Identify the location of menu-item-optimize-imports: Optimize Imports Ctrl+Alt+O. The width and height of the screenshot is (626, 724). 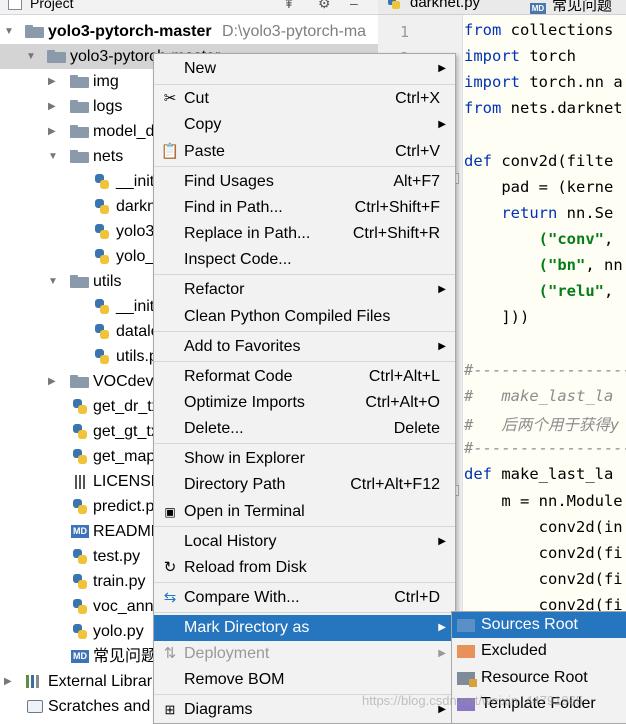
(304, 403).